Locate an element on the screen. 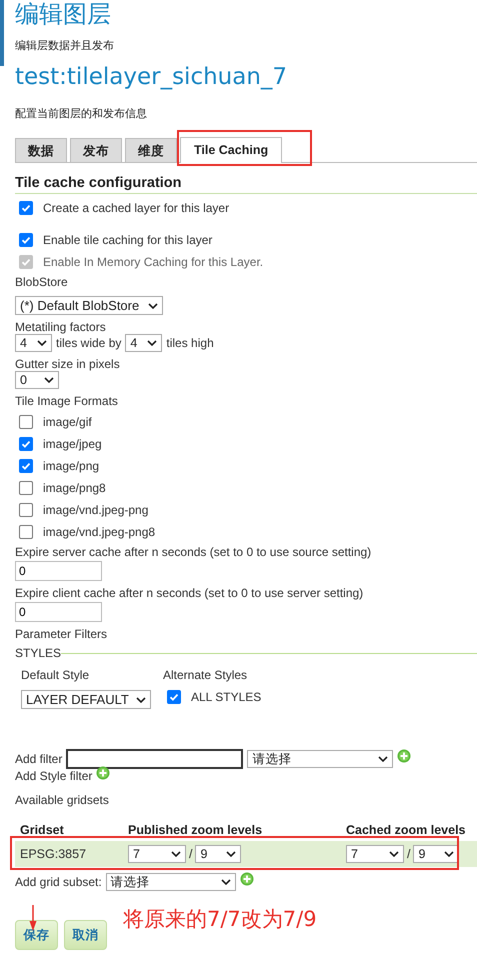 The image size is (477, 976). tab: 数据 is located at coordinates (41, 150).